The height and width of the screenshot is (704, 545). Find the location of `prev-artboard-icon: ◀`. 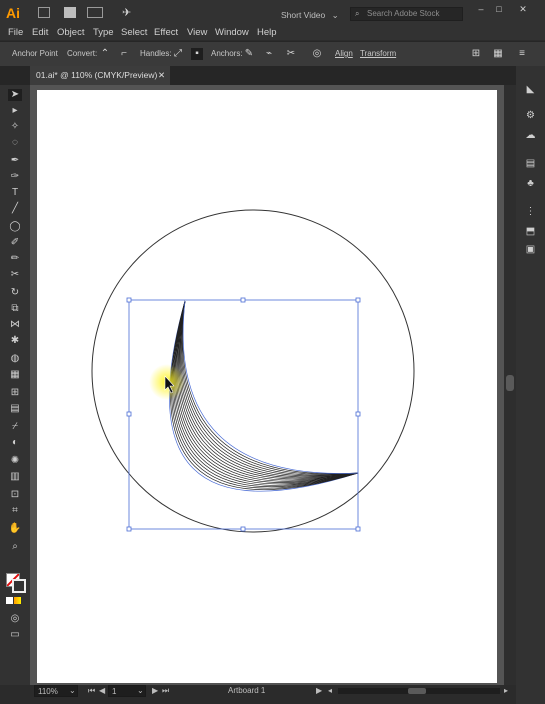

prev-artboard-icon: ◀ is located at coordinates (102, 690).